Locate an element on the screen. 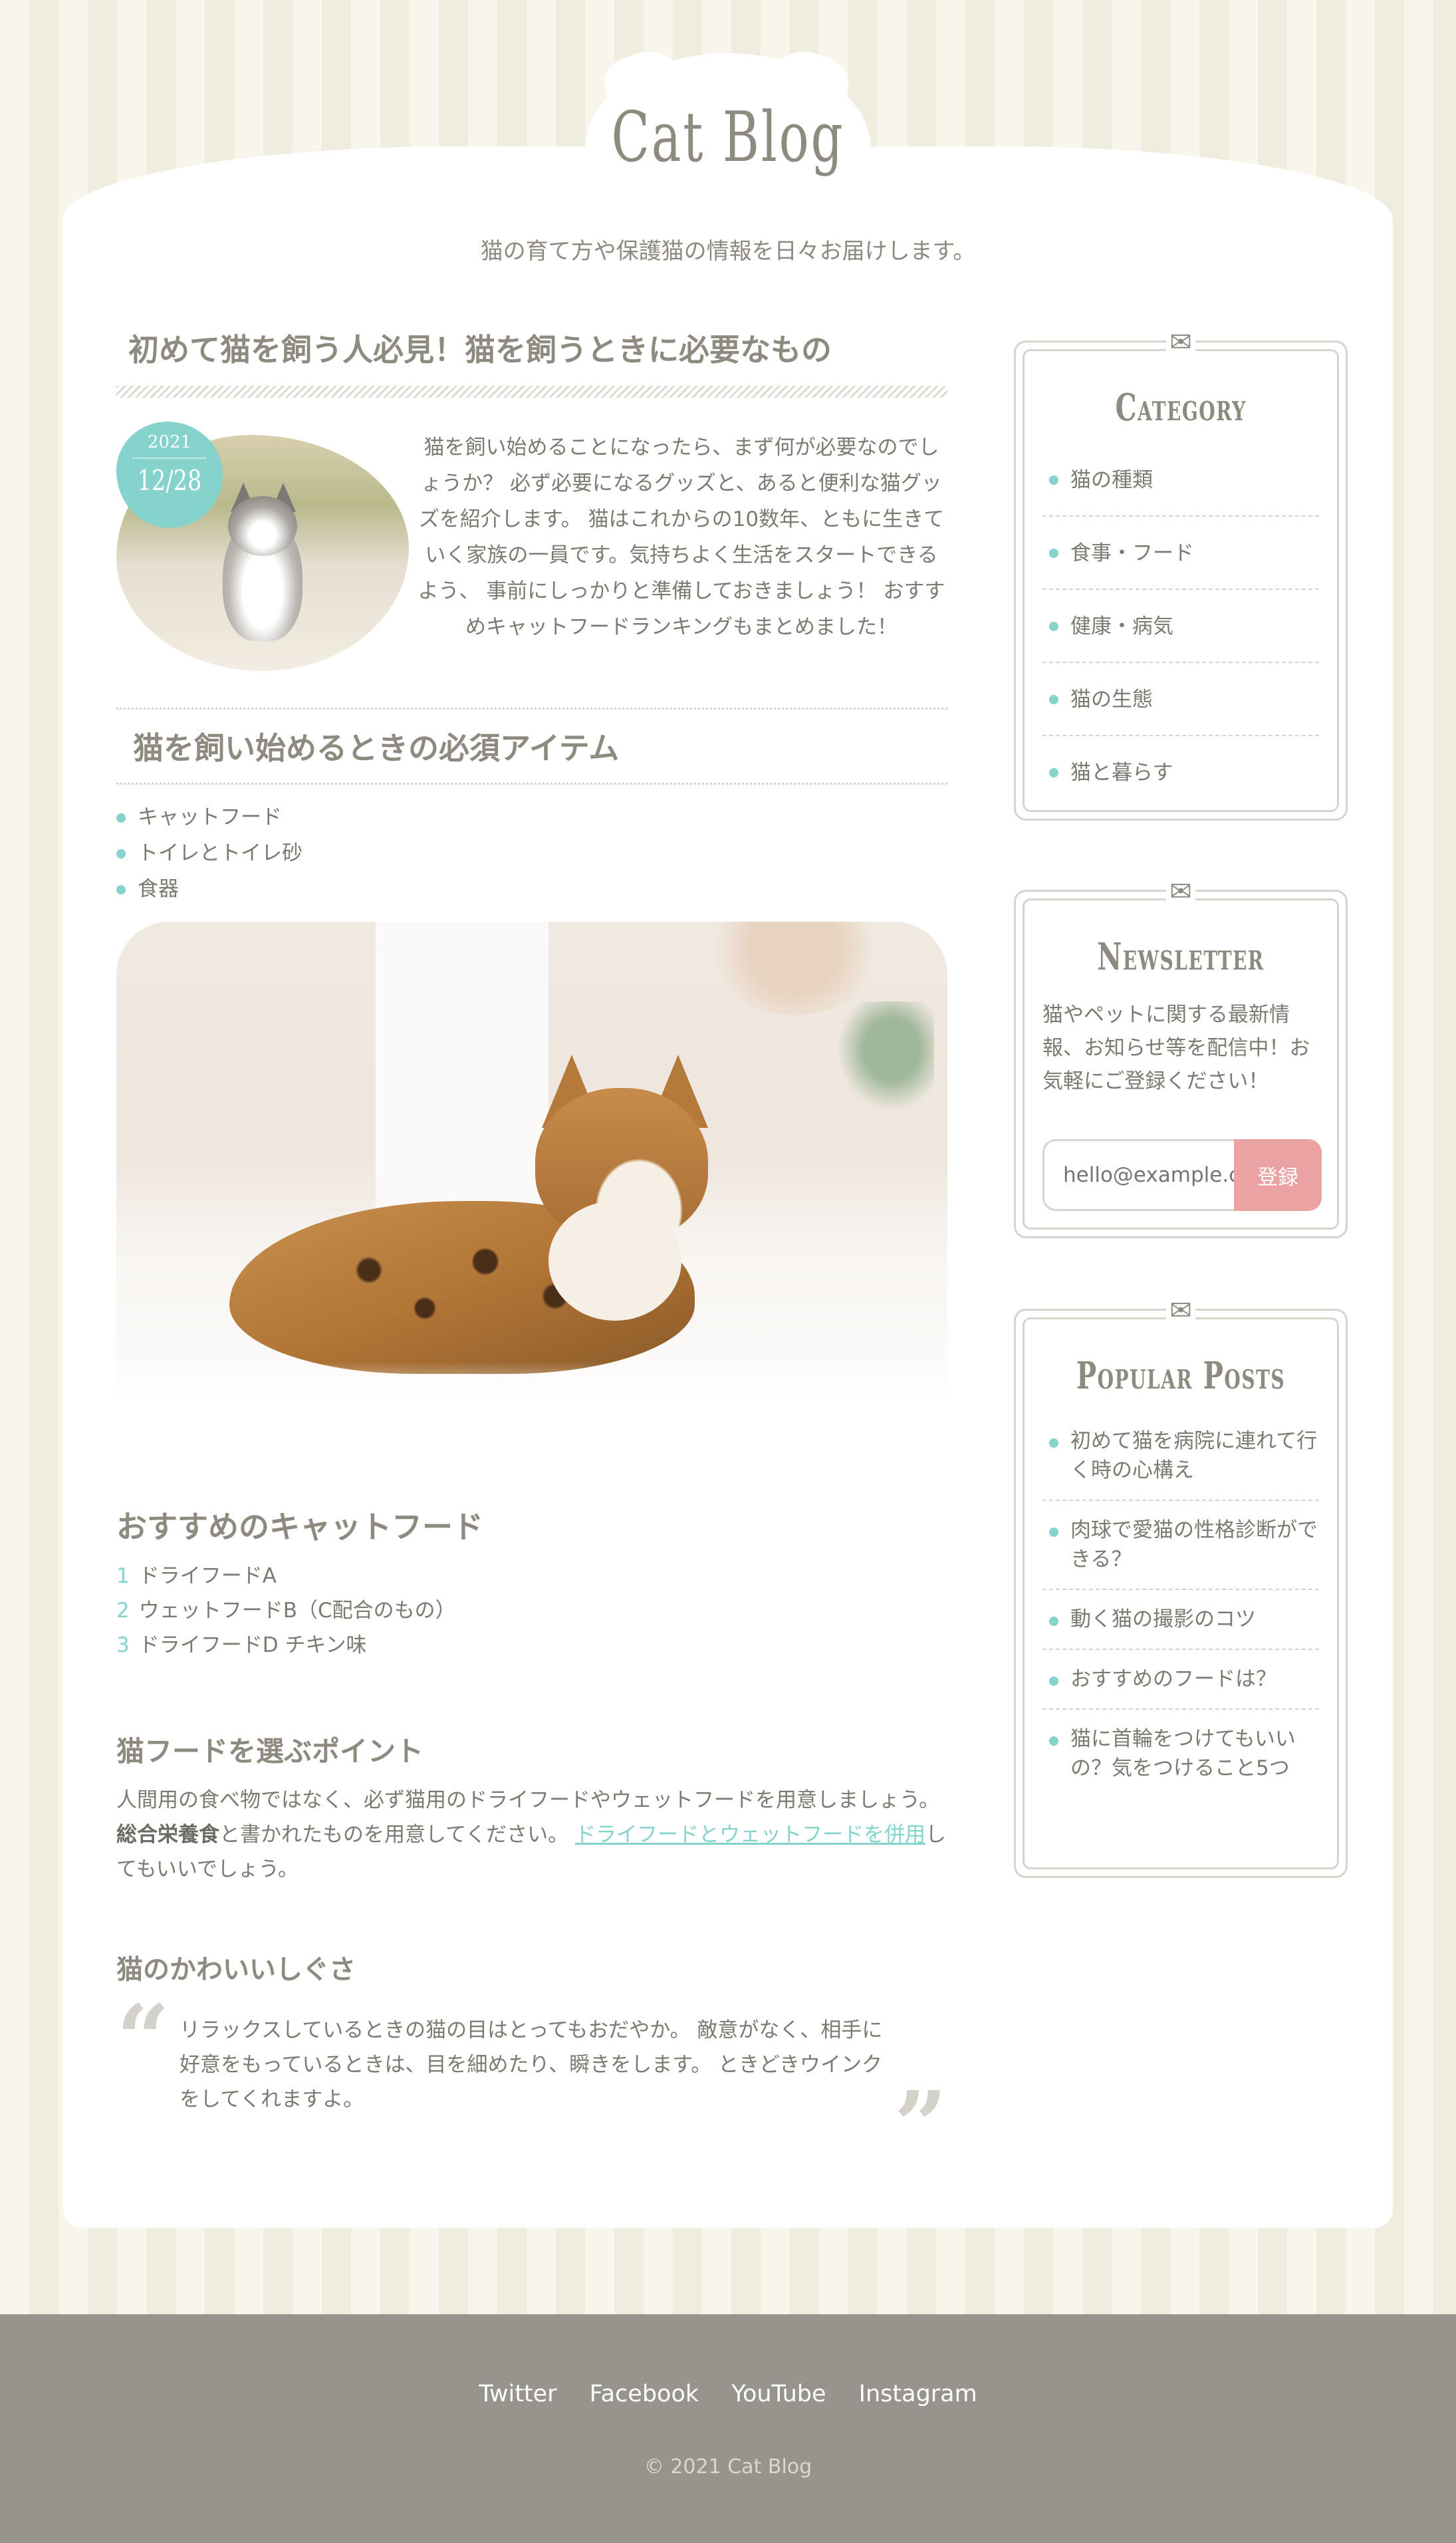  site-logo: Cat Blog is located at coordinates (728, 137).